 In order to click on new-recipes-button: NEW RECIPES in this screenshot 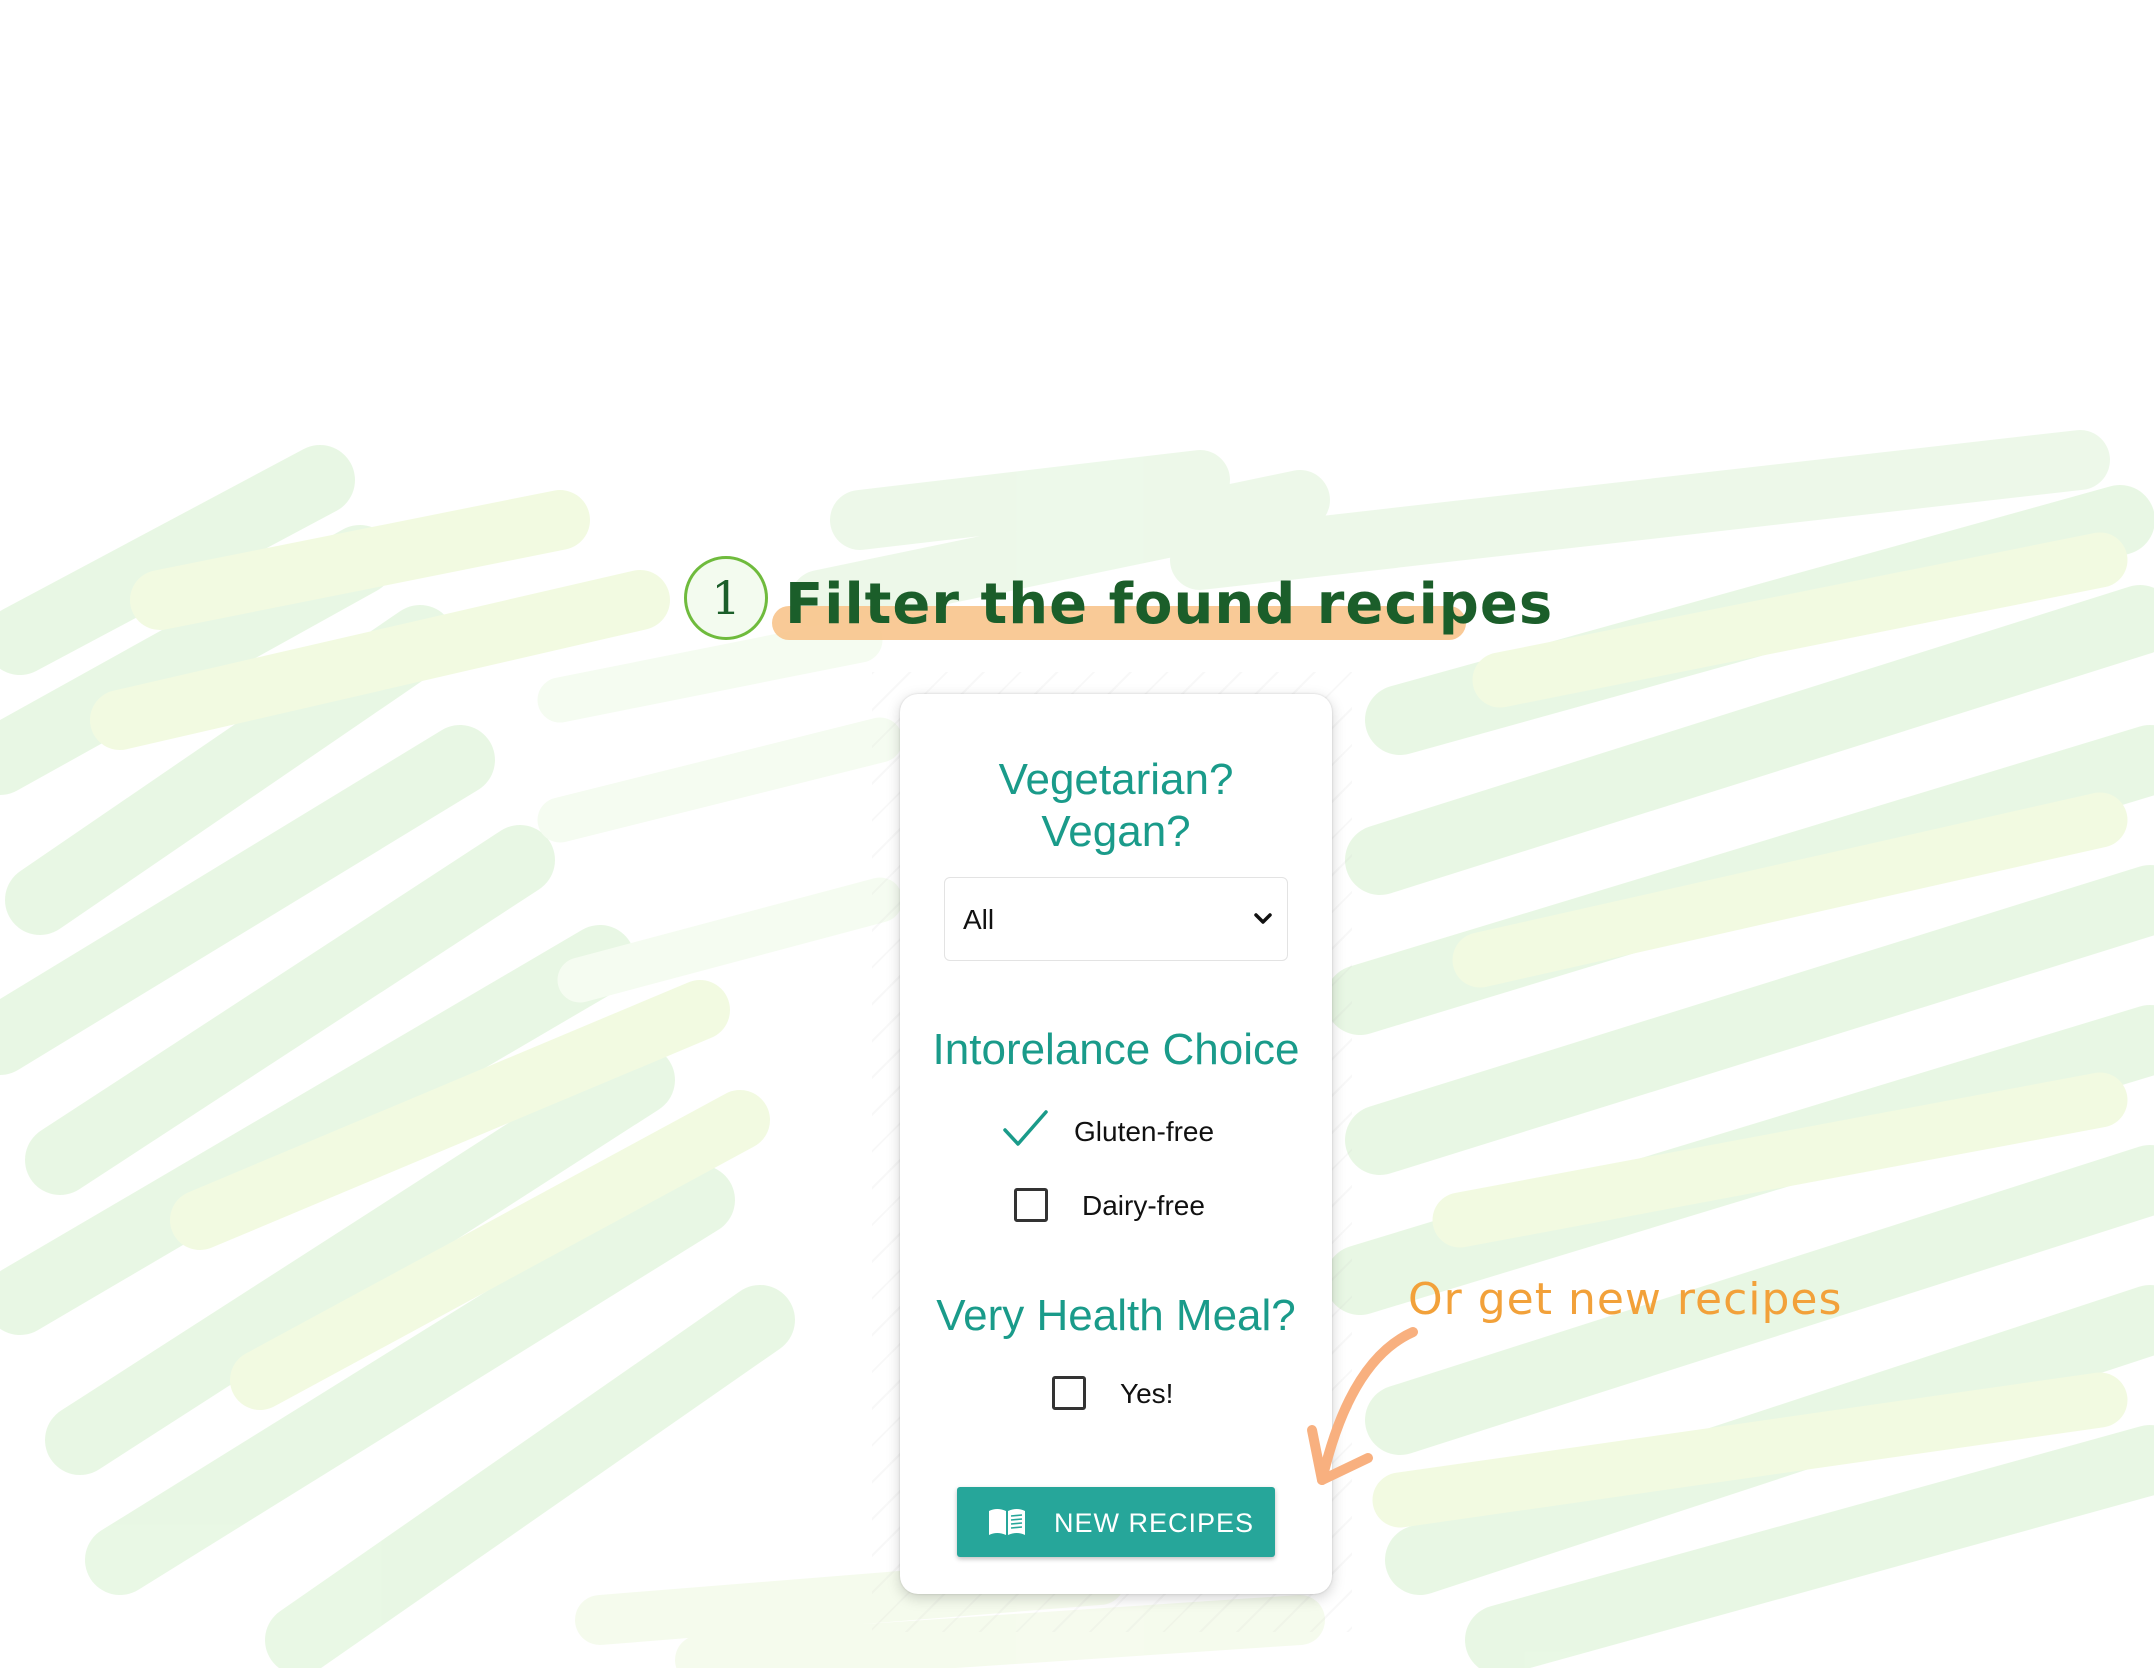, I will do `click(1116, 1522)`.